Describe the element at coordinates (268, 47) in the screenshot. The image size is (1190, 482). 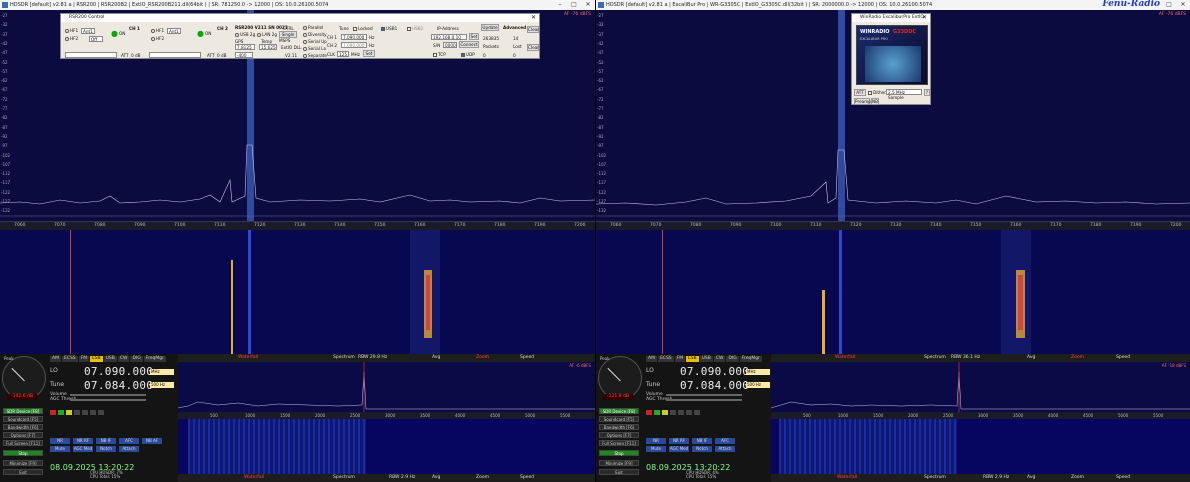
I see `temp-field: 15.625` at that location.